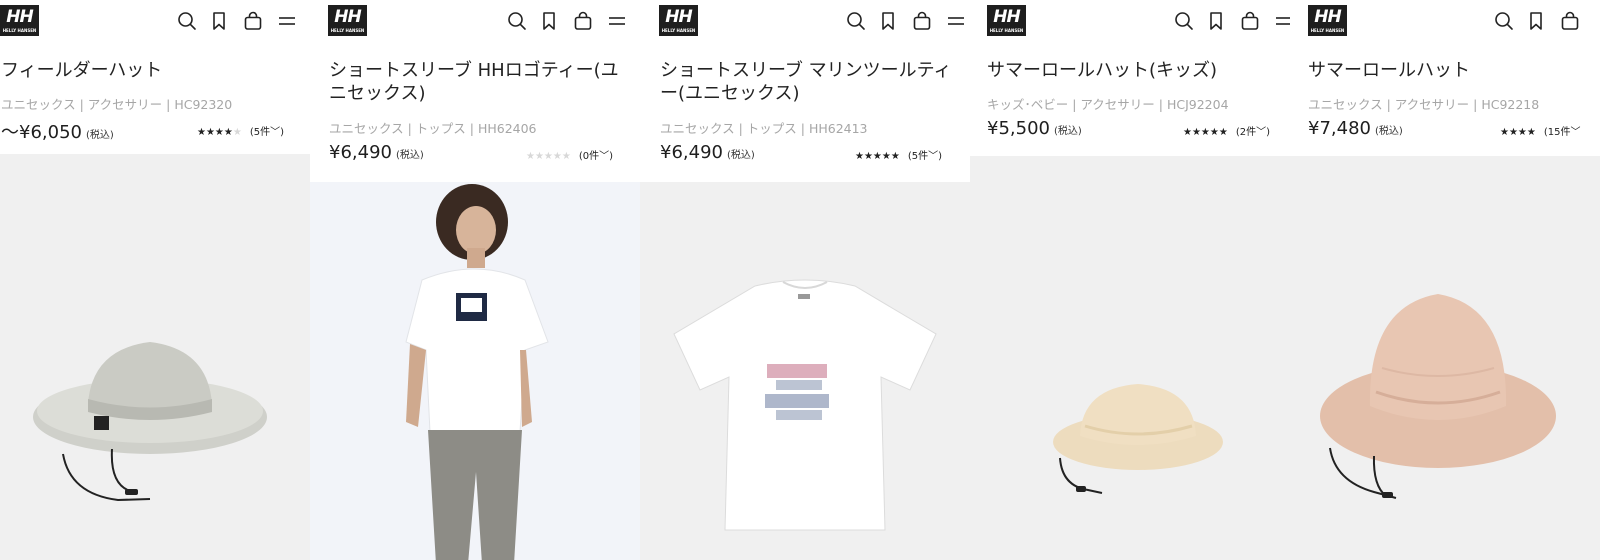  I want to click on rating-stars: ★★★★, so click(1518, 132).